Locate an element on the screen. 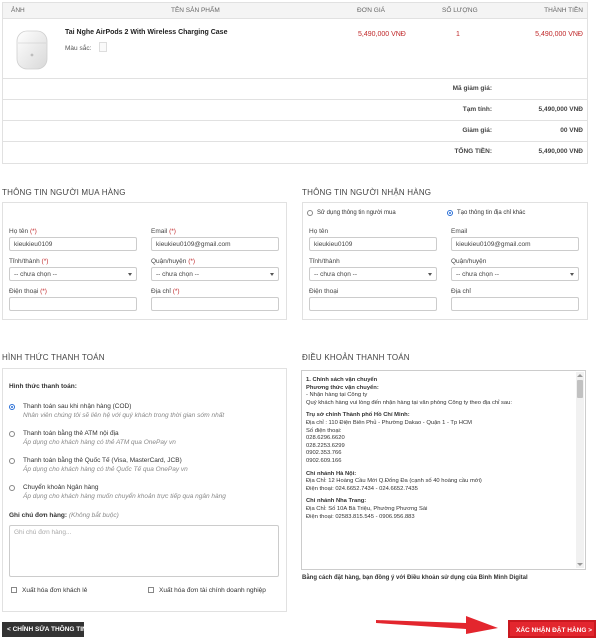  buyer-phone-label: Điện thoại (*) is located at coordinates (28, 291).